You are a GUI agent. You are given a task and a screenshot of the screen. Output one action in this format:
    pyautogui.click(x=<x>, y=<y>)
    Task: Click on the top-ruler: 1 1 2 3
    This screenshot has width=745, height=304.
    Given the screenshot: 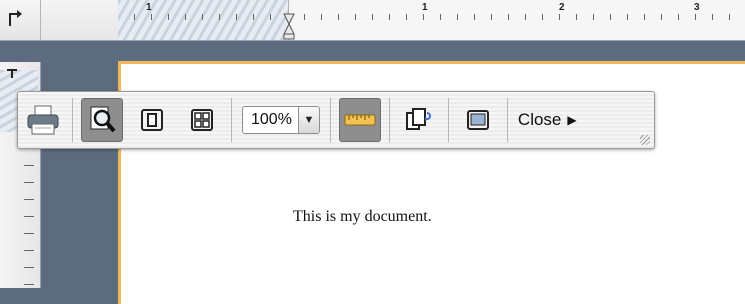 What is the action you would take?
    pyautogui.click(x=372, y=20)
    